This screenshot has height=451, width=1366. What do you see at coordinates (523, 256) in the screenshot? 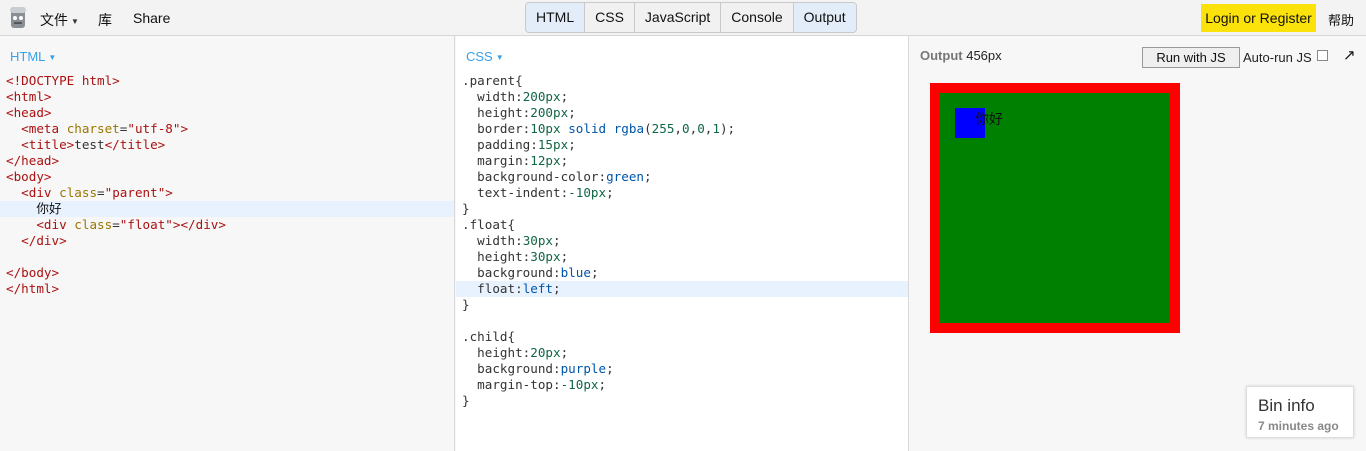
I see `code-line: height:30px;` at bounding box center [523, 256].